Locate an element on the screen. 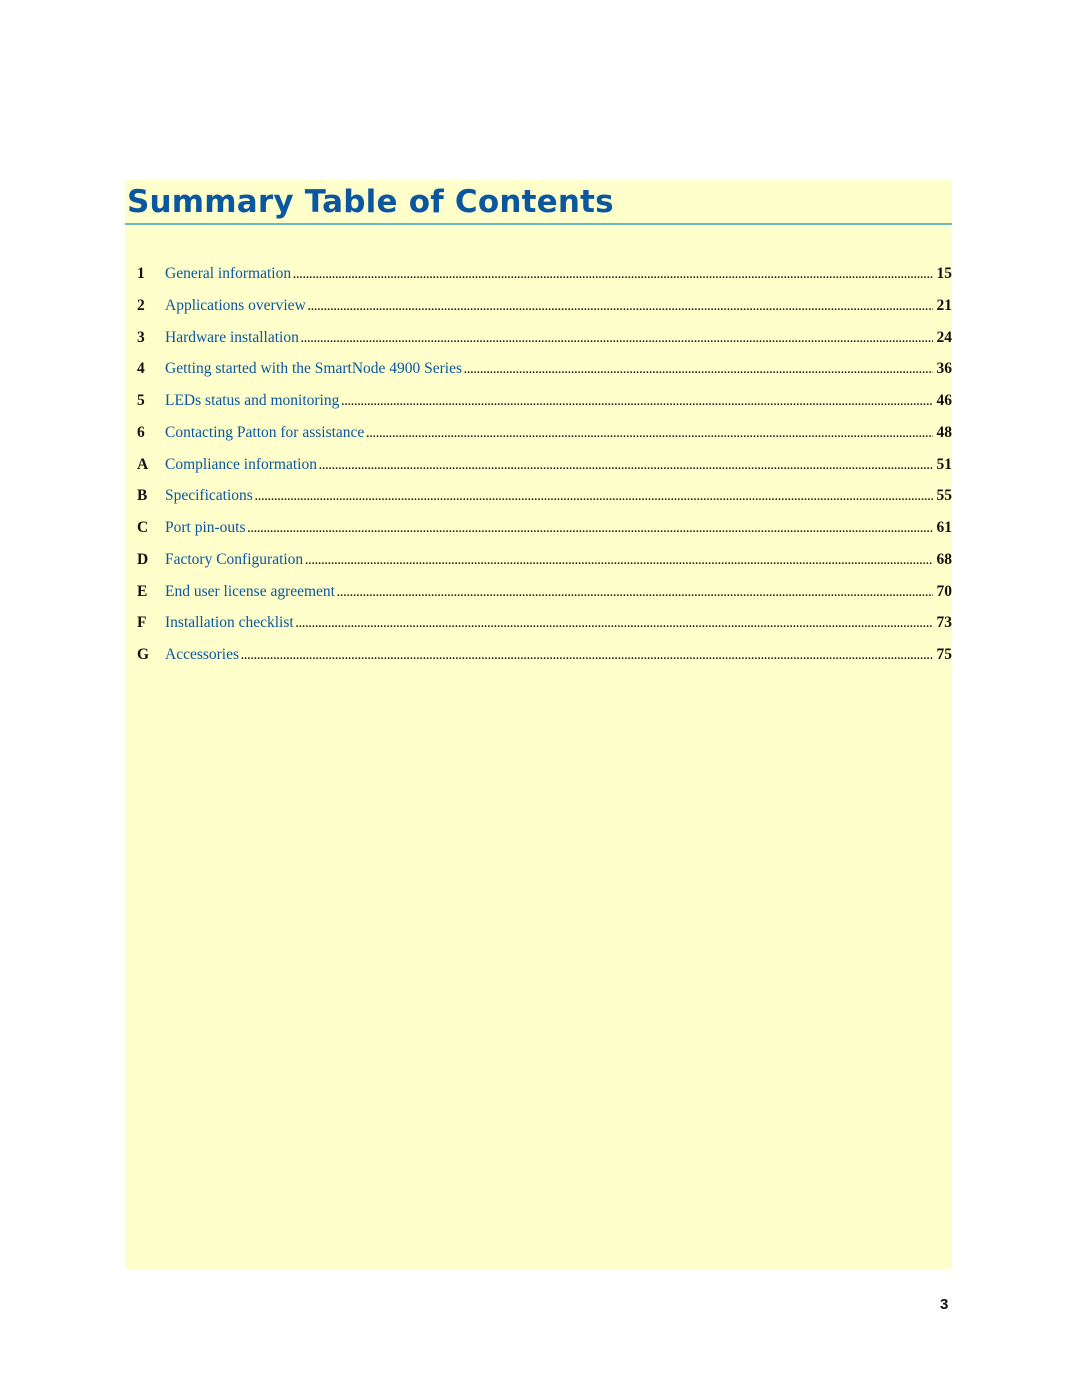 The image size is (1080, 1397). toc-entry-link: Factory Configuration is located at coordinates (234, 560).